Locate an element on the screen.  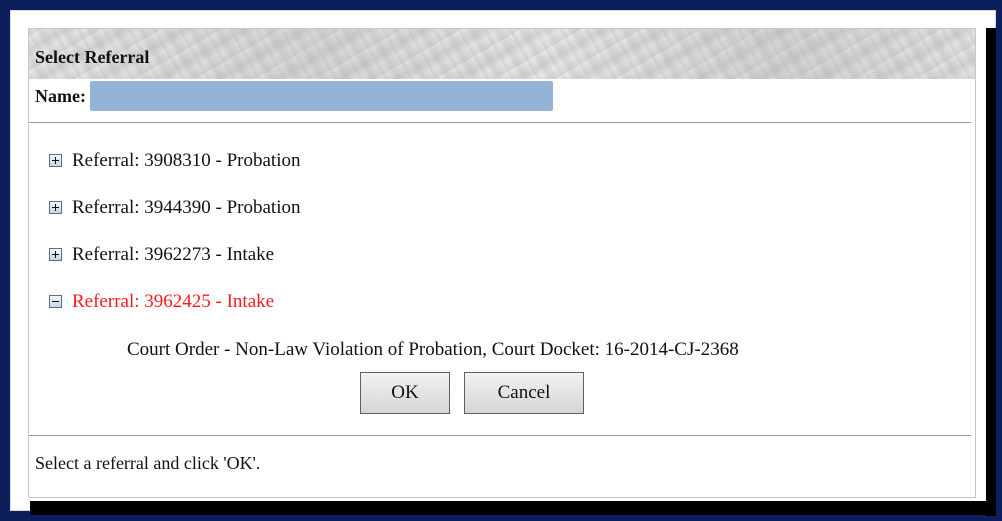
dialog-title: Select Referral is located at coordinates (92, 57).